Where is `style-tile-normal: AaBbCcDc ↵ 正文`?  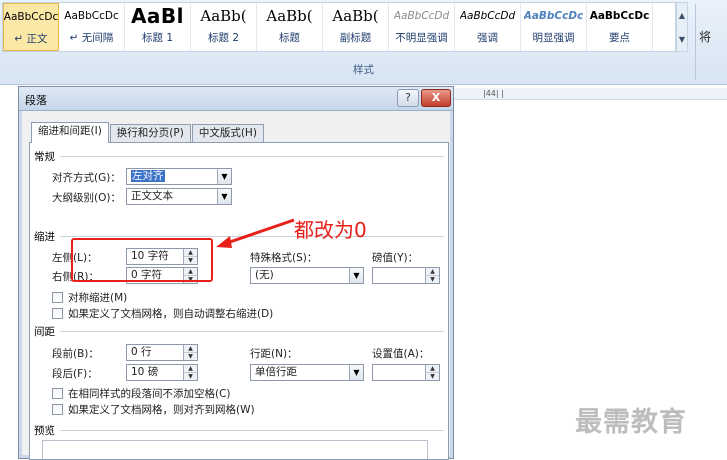
style-tile-normal: AaBbCcDc ↵ 正文 is located at coordinates (31, 27).